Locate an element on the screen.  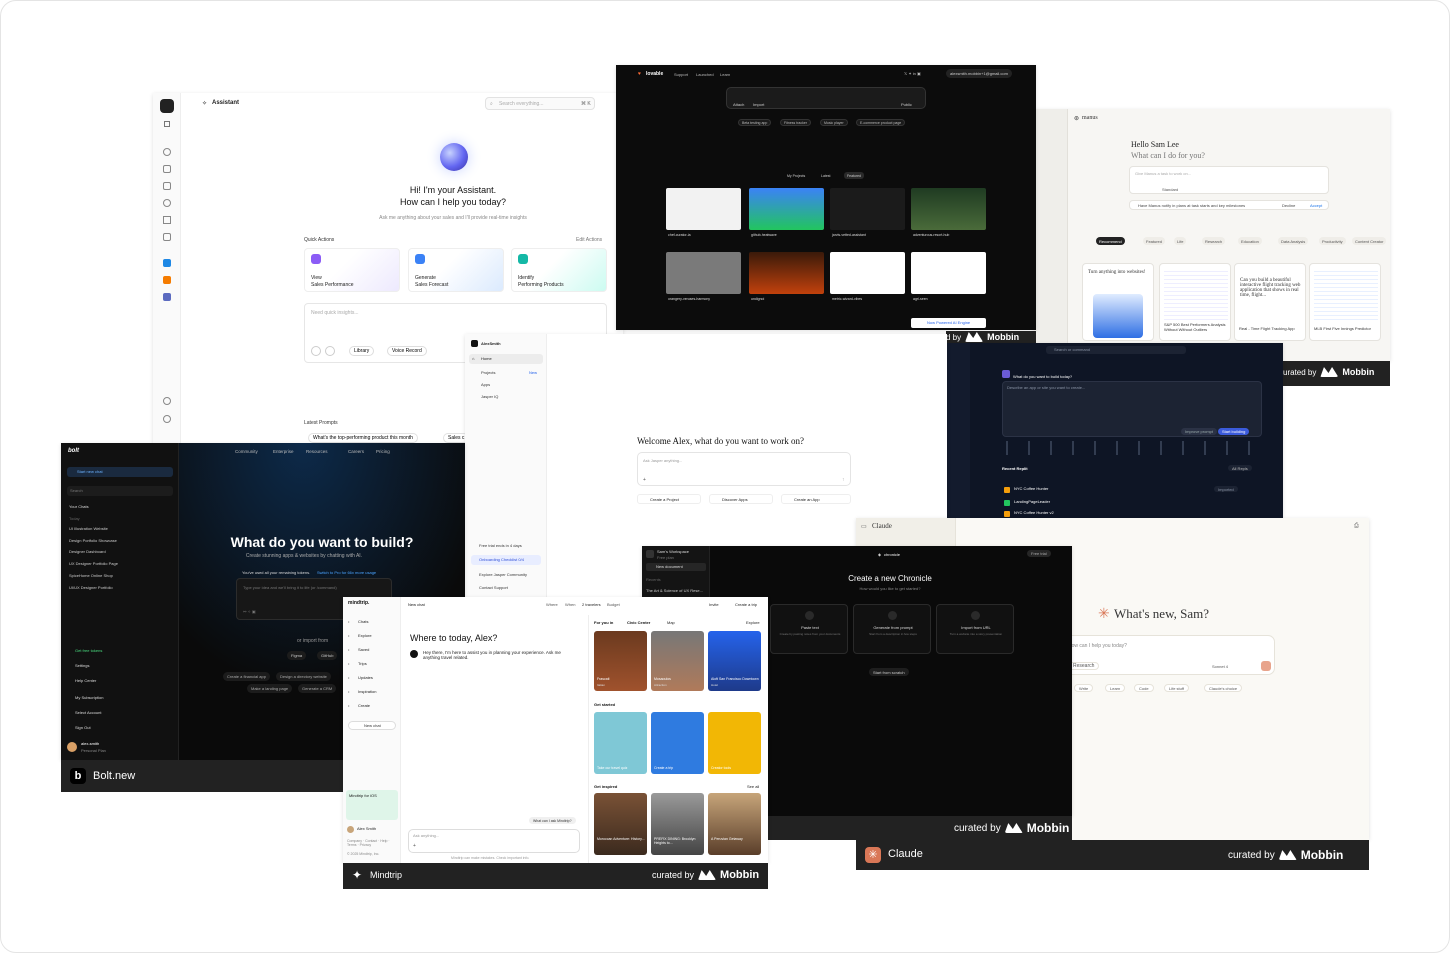
repl-item: LandingPageLeader is located at coordinates (1132, 503).